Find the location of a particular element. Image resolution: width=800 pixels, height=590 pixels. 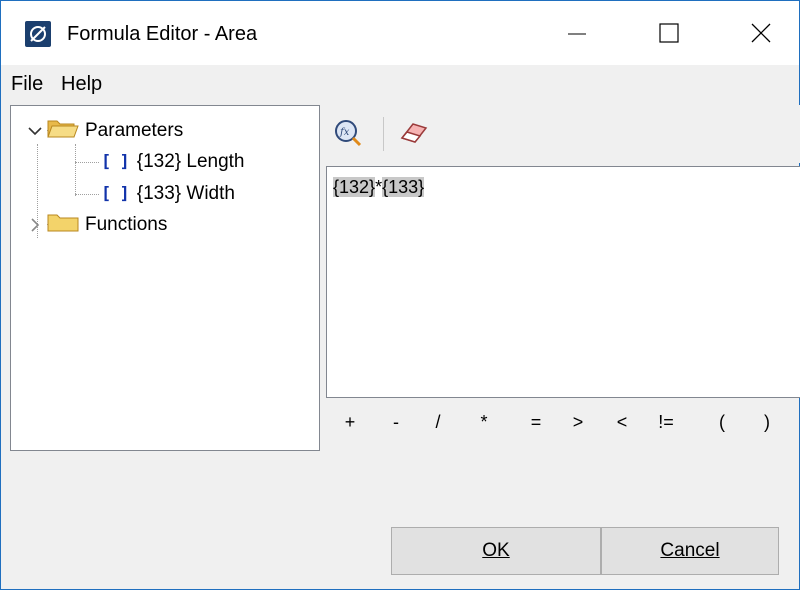

tree-label-length: {132} Length is located at coordinates (190, 161).